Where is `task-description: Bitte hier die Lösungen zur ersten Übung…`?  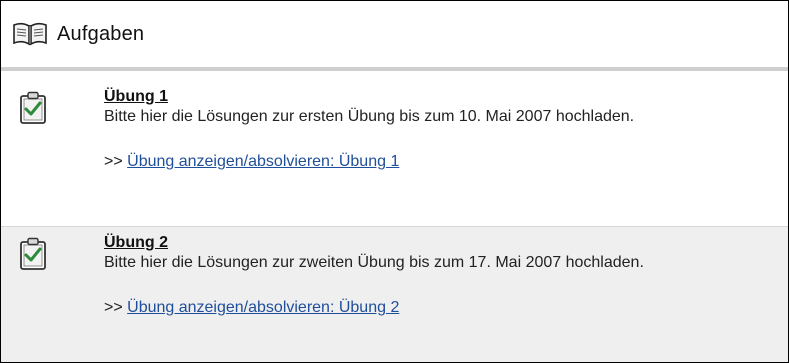
task-description: Bitte hier die Lösungen zur ersten Übung… is located at coordinates (369, 116).